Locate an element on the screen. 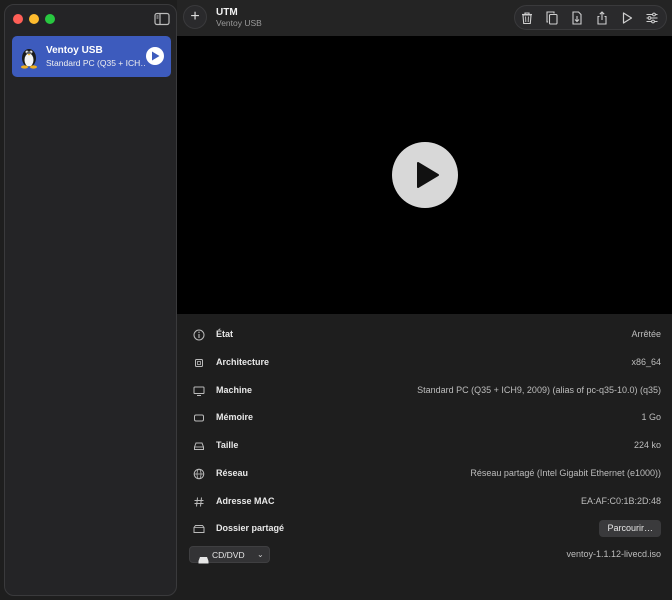 Image resolution: width=672 pixels, height=600 pixels. window-subtitle: Ventoy USB is located at coordinates (239, 23).